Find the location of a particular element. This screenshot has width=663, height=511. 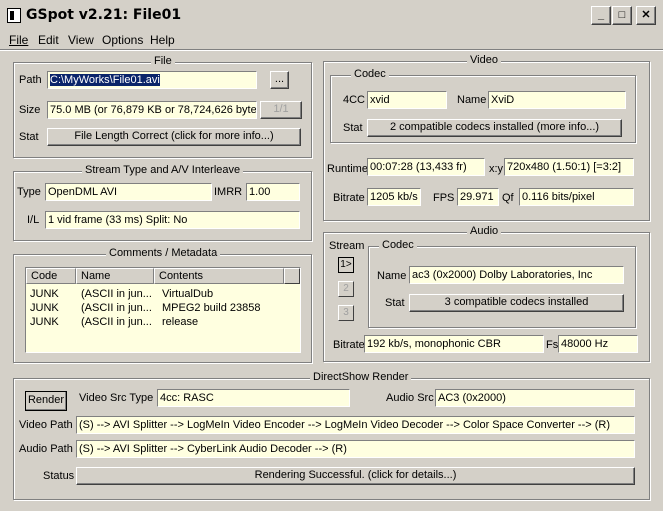

fs-field: 48000 Hz is located at coordinates (598, 344).